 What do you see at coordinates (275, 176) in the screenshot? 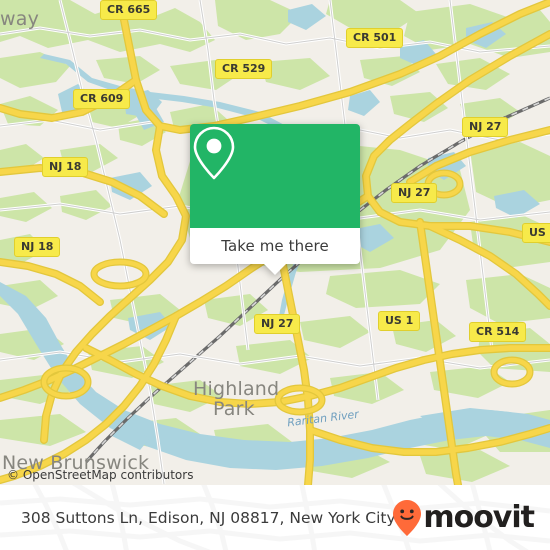
I see `callout-pin-area` at bounding box center [275, 176].